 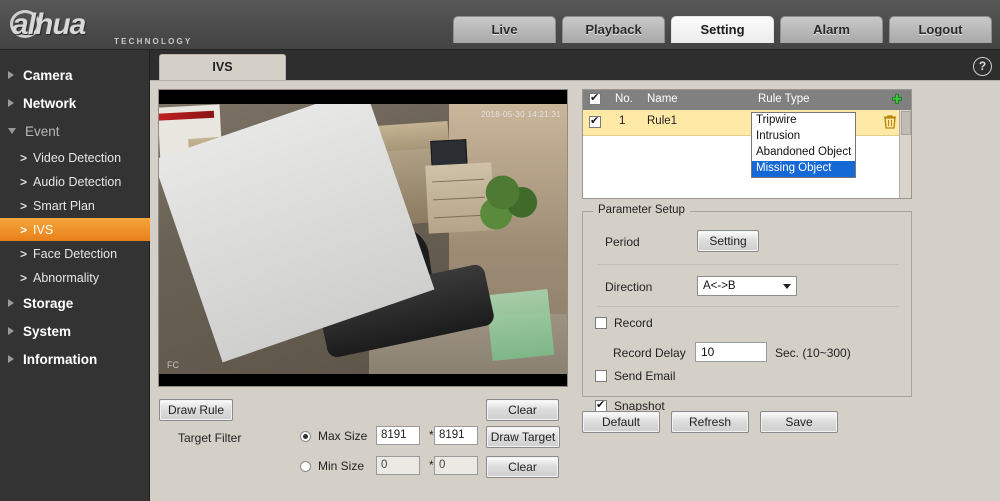 I want to click on row-name: Rule1, so click(x=662, y=121).